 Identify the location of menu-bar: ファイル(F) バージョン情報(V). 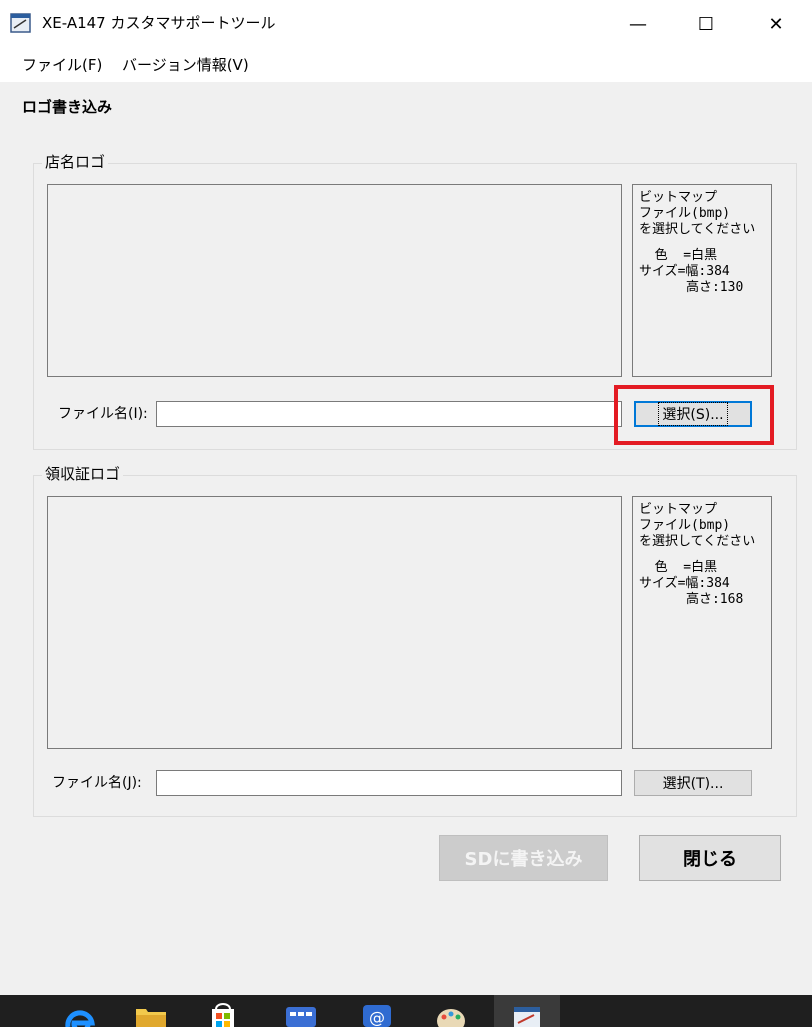
(406, 65).